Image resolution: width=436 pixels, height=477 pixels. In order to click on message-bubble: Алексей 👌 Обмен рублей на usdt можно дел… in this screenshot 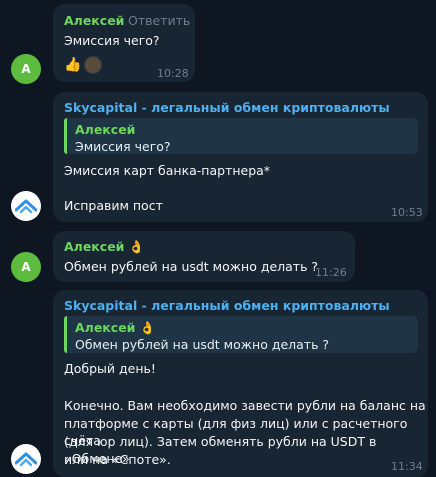, I will do `click(204, 256)`.